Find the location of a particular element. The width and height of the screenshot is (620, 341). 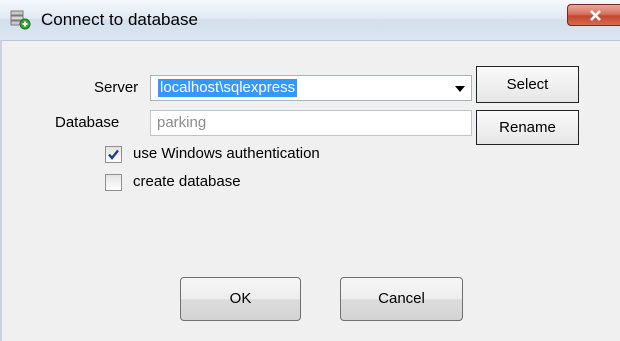

checkmark-icon is located at coordinates (113, 154).